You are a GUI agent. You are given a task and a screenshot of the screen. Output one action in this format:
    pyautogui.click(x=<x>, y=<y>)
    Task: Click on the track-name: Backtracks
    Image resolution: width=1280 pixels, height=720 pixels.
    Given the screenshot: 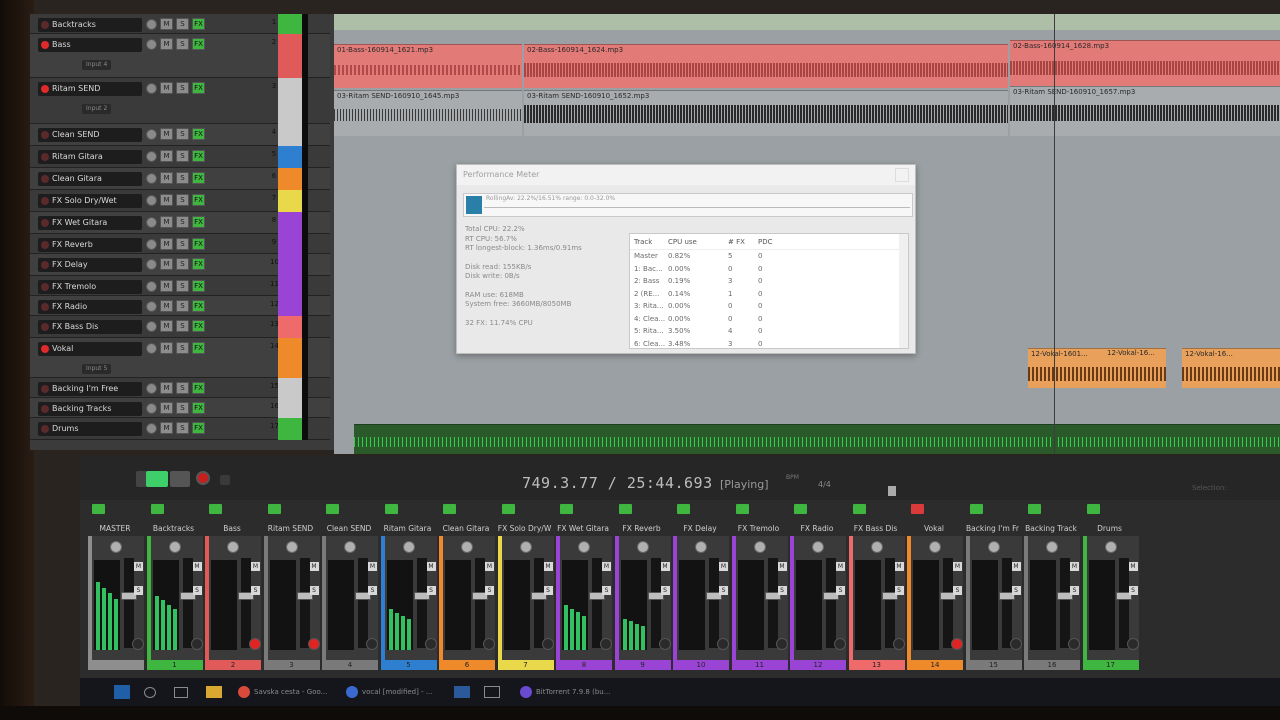 What is the action you would take?
    pyautogui.click(x=90, y=25)
    